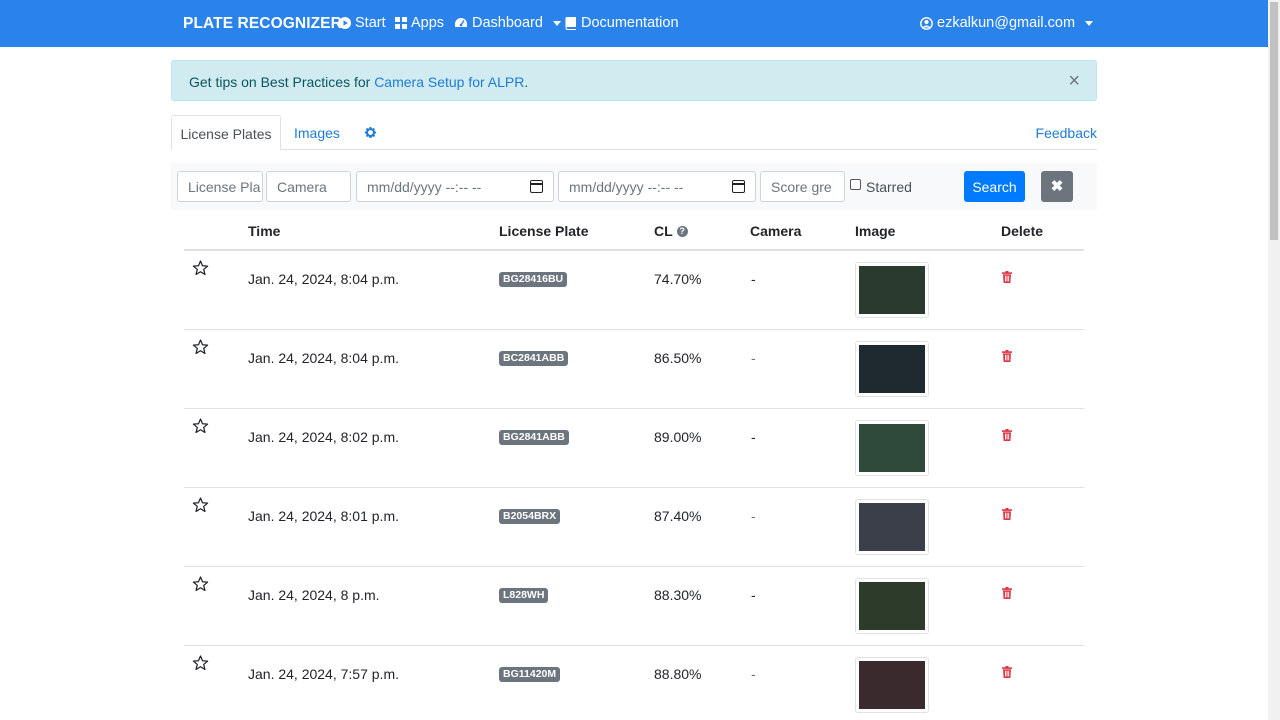  I want to click on book-icon, so click(570, 23).